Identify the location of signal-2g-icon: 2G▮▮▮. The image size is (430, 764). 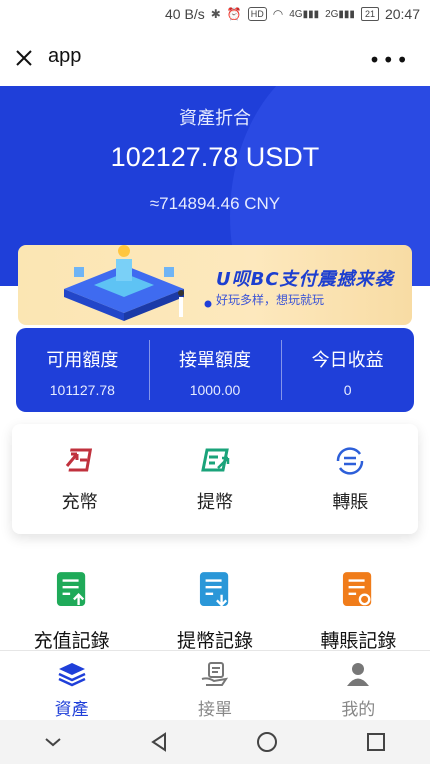
(340, 14).